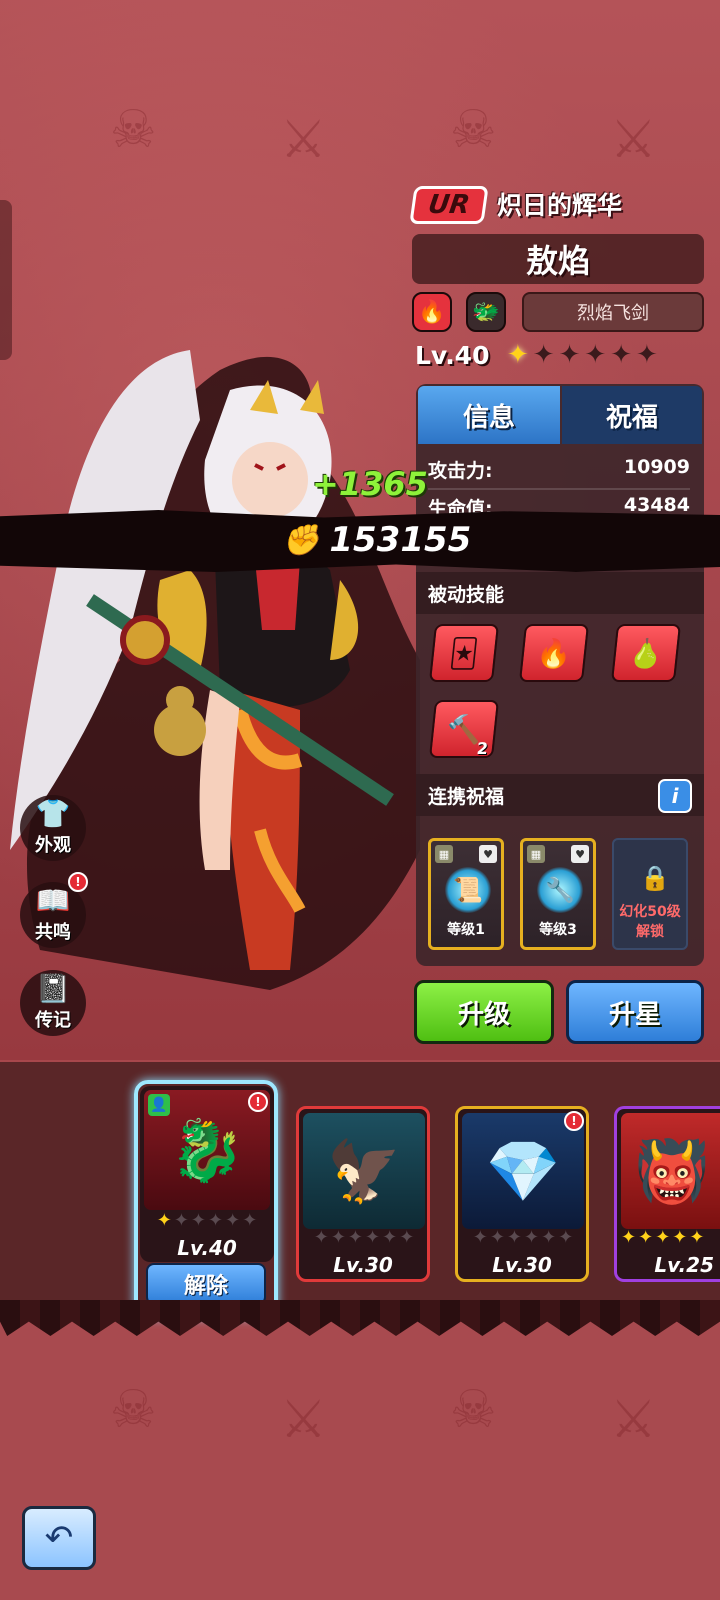 This screenshot has height=1600, width=720. Describe the element at coordinates (53, 932) in the screenshot. I see `resonance-label: 共鸣` at that location.